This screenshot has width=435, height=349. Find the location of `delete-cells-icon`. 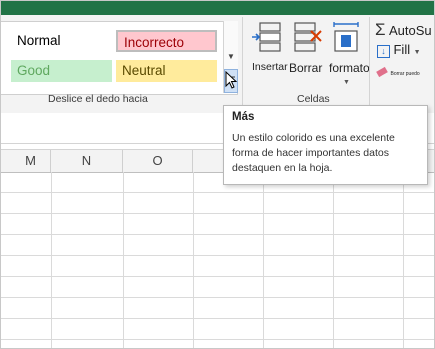

delete-cells-icon is located at coordinates (308, 37).